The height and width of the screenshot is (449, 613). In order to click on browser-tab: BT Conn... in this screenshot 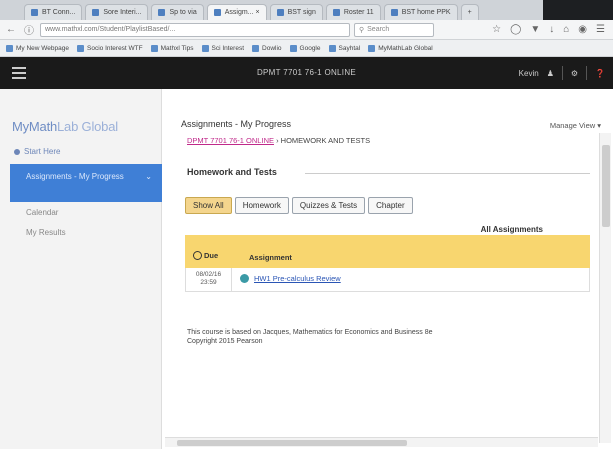, I will do `click(53, 12)`.